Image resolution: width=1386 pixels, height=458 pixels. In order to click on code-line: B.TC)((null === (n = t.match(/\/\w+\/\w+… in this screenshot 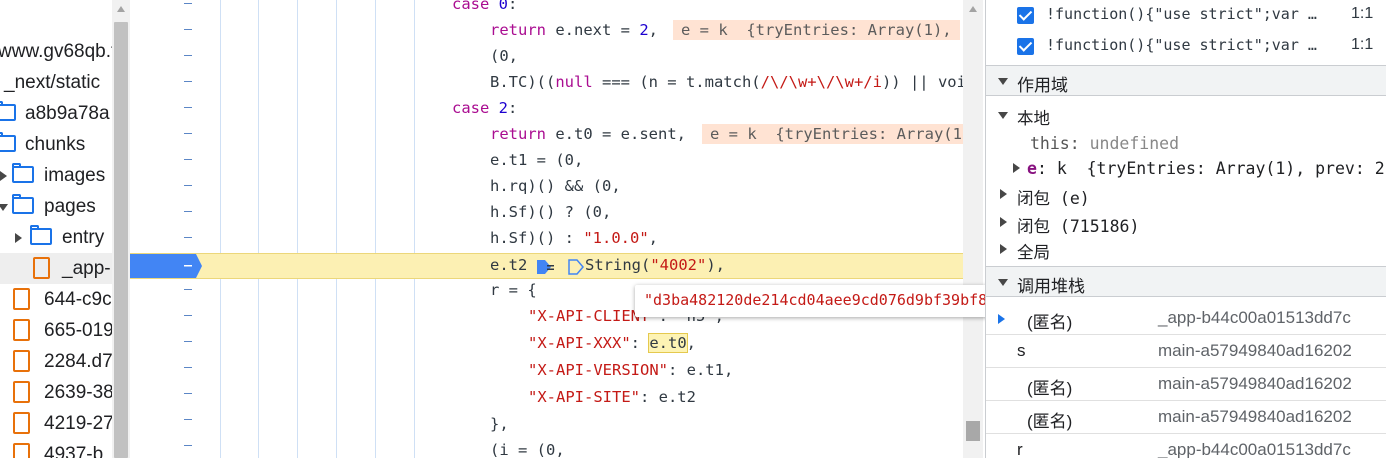, I will do `click(726, 82)`.